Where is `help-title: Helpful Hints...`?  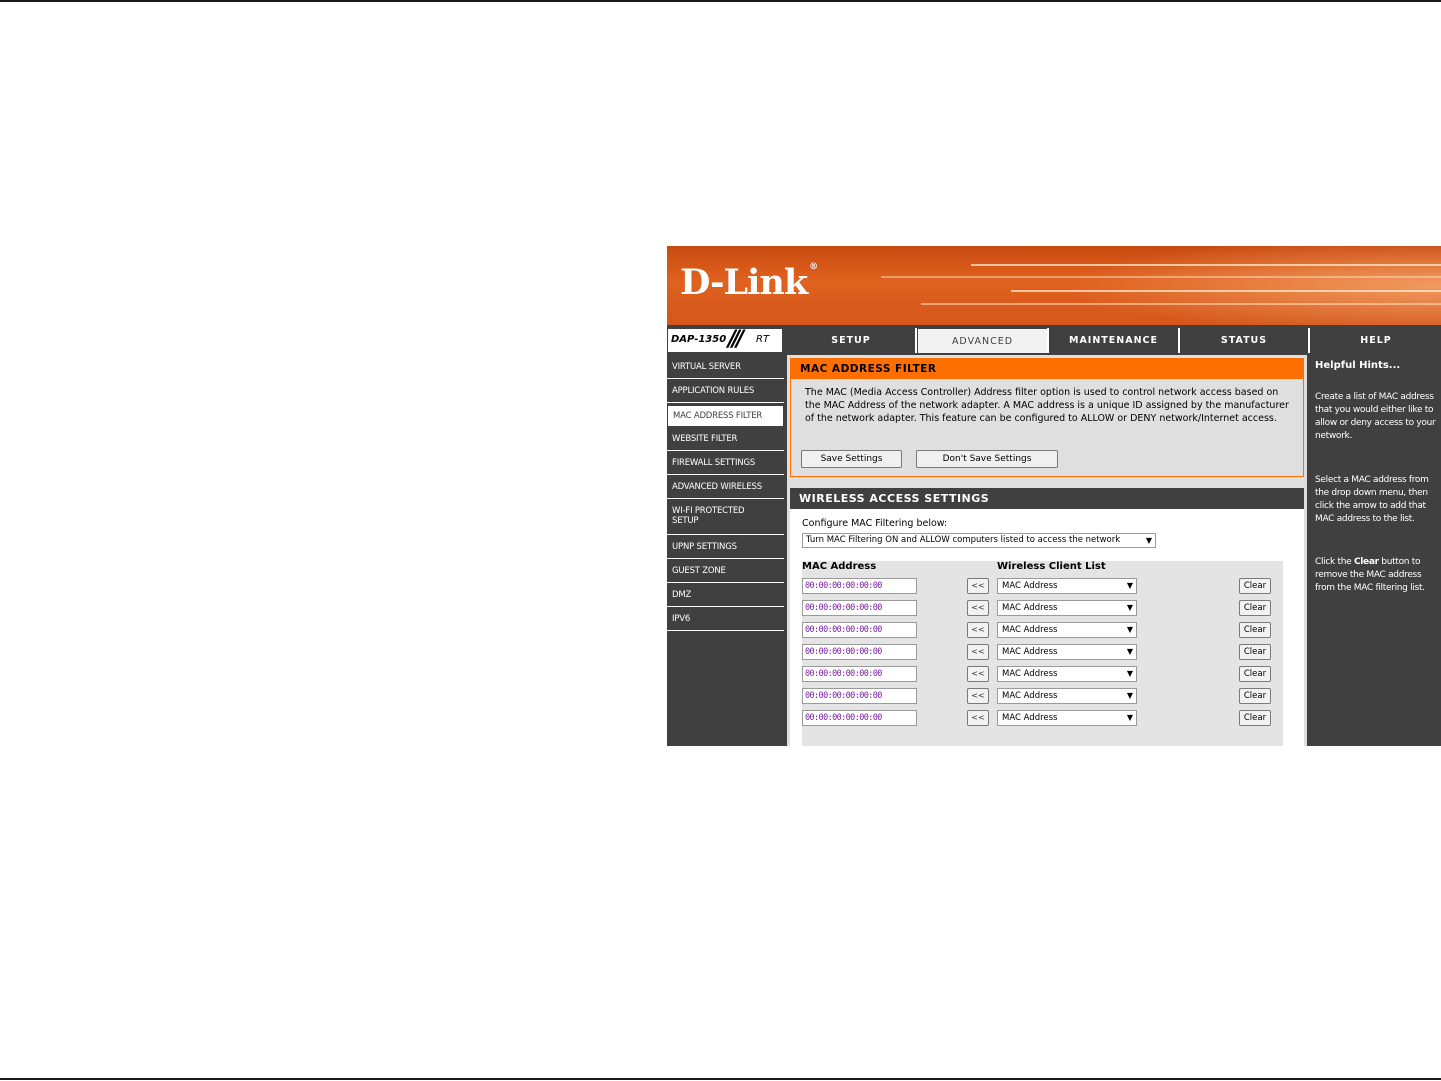 help-title: Helpful Hints... is located at coordinates (1358, 365).